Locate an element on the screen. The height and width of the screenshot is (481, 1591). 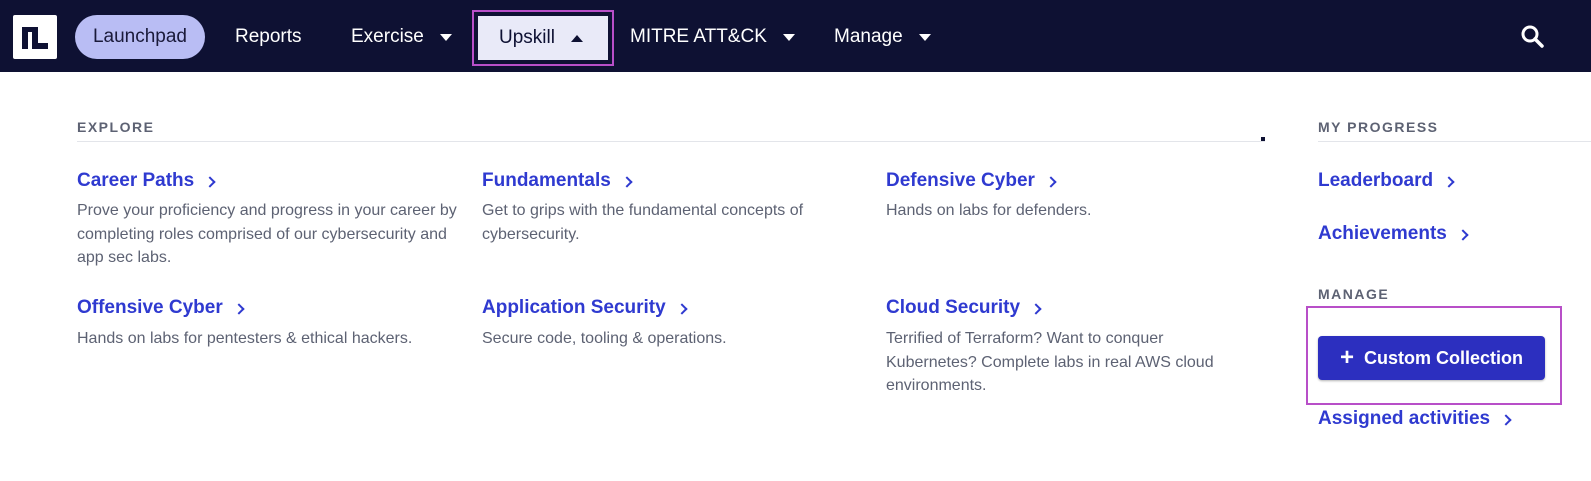
career-paths-label: Career Paths is located at coordinates (136, 180).